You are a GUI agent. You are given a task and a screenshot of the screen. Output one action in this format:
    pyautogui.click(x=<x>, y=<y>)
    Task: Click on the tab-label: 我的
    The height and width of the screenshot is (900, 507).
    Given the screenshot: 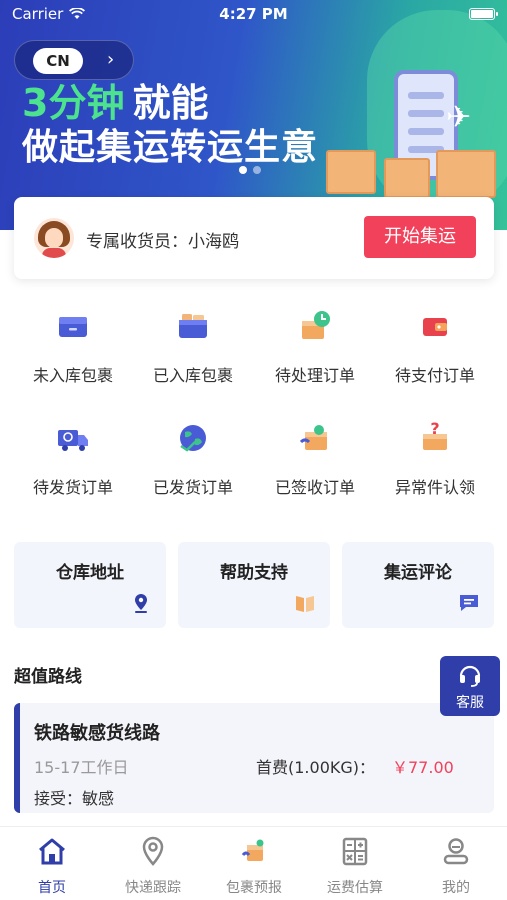 What is the action you would take?
    pyautogui.click(x=456, y=888)
    